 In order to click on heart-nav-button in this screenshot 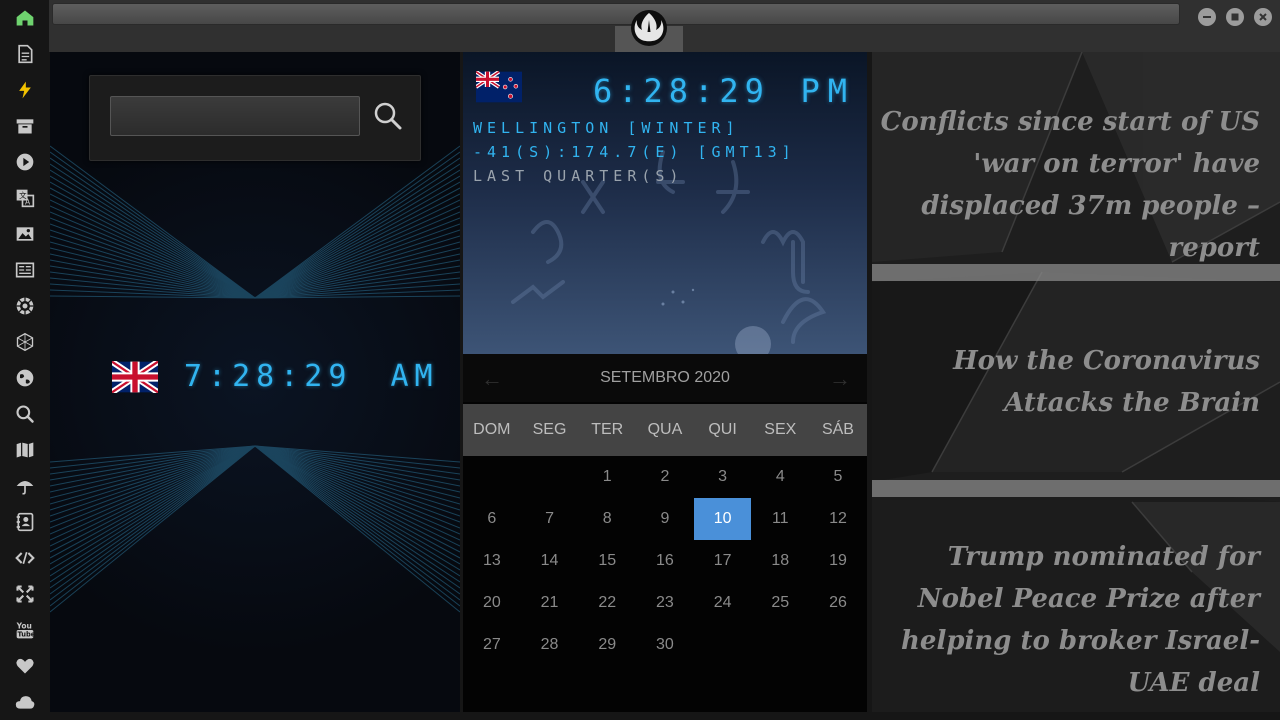, I will do `click(25, 666)`.